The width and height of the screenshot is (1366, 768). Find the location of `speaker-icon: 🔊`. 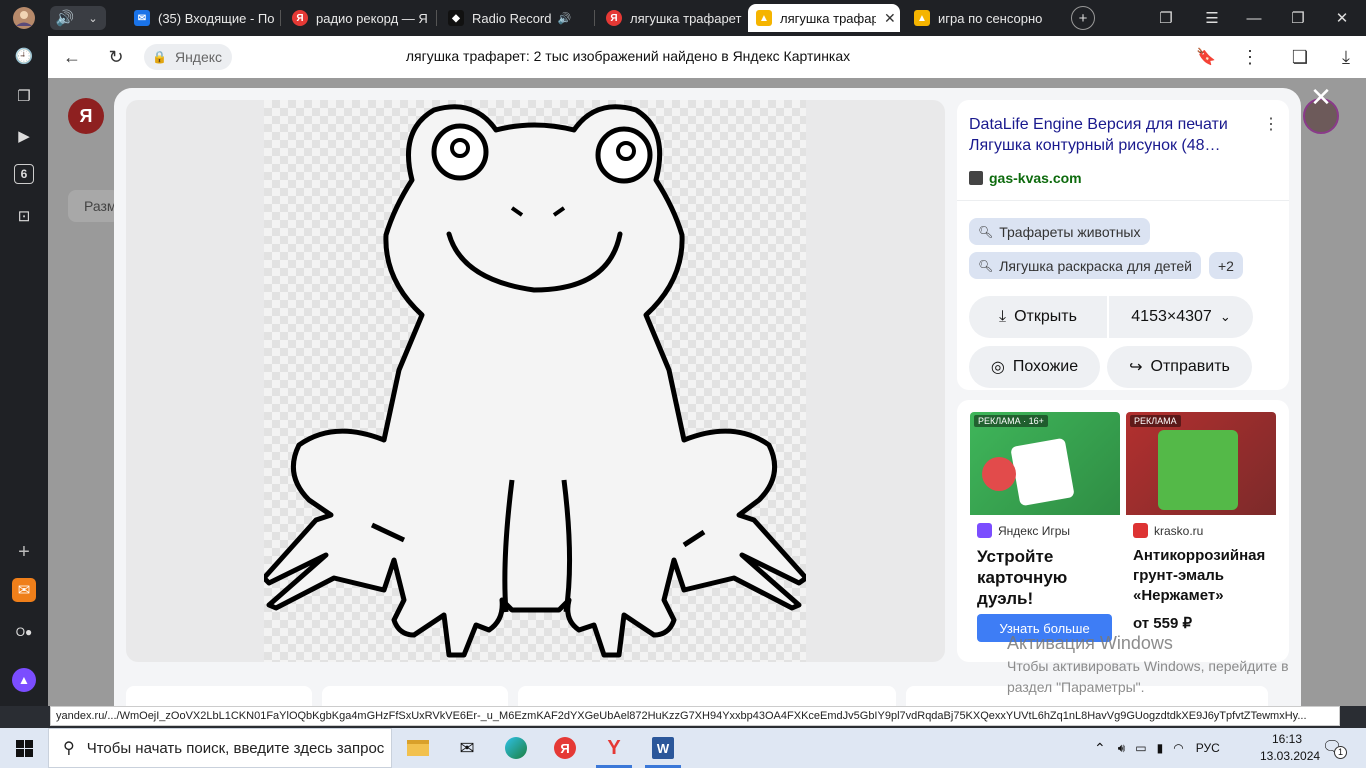

speaker-icon: 🔊 is located at coordinates (65, 18).